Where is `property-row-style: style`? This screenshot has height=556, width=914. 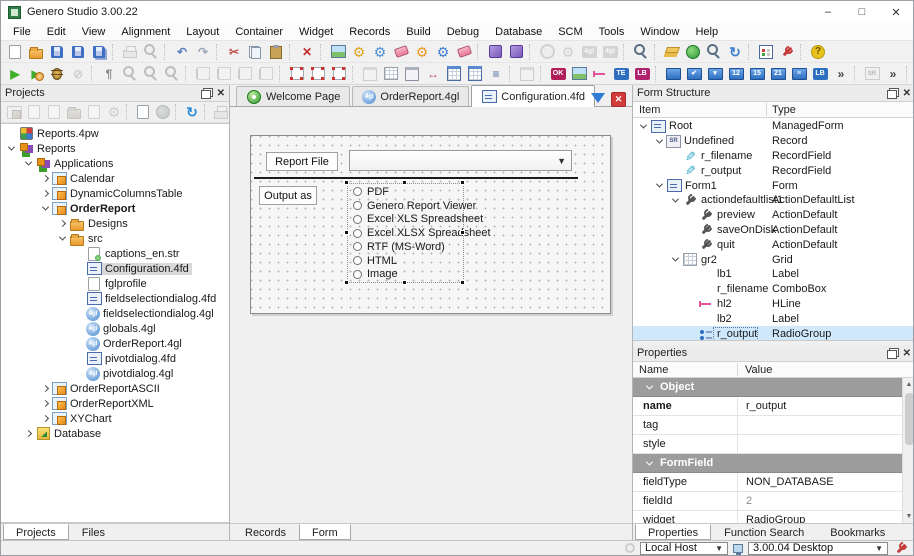 property-row-style: style is located at coordinates (773, 444).